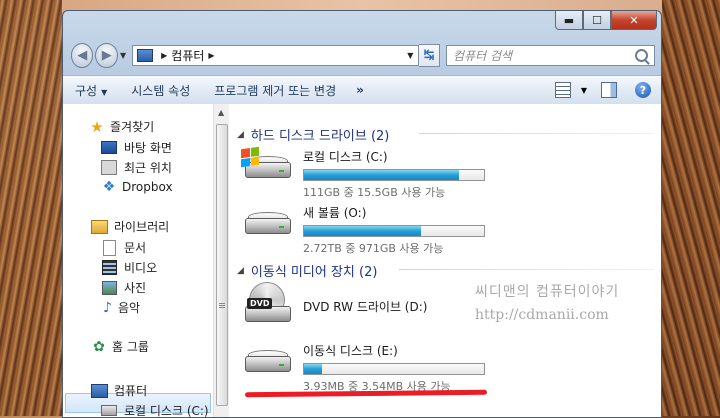 The image size is (720, 418). I want to click on nav-item-music: ♪ 음악, so click(120, 307).